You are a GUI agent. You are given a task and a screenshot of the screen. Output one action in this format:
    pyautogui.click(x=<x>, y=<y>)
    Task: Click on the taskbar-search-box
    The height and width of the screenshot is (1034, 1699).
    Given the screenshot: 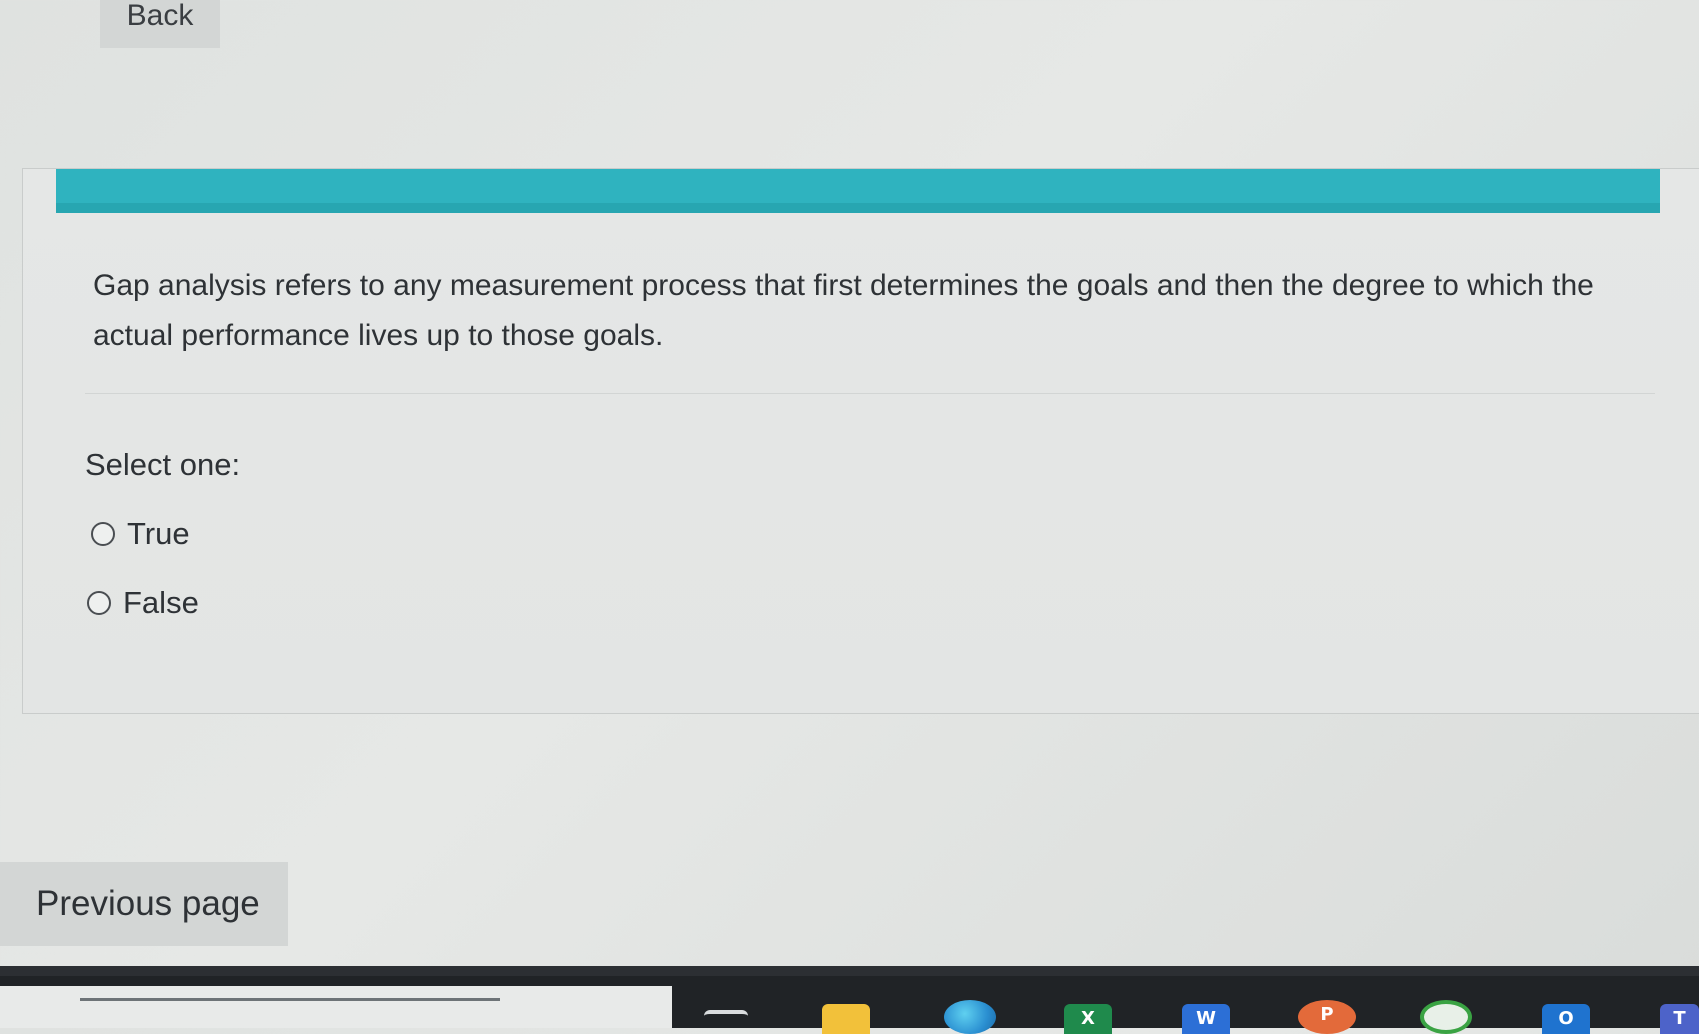 What is the action you would take?
    pyautogui.click(x=336, y=1007)
    